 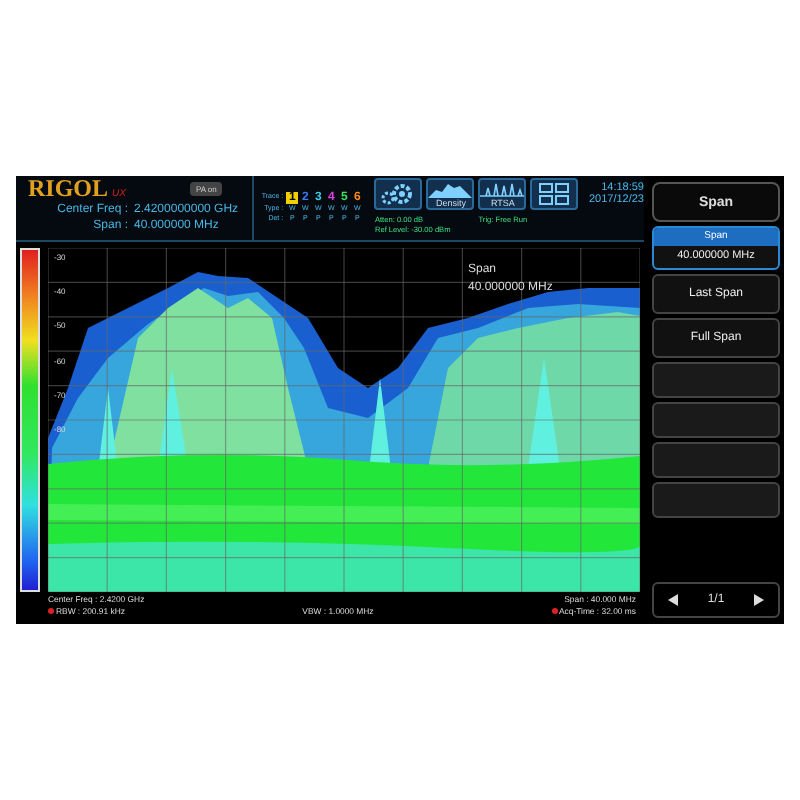 I want to click on next-page-icon, so click(x=758, y=600).